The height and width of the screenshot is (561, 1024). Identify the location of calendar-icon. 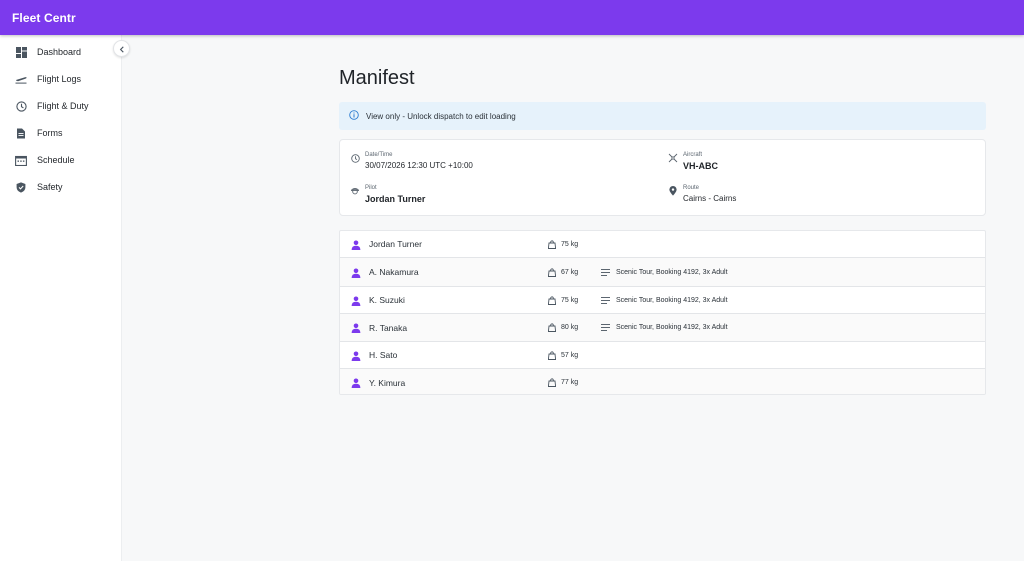
(21, 160).